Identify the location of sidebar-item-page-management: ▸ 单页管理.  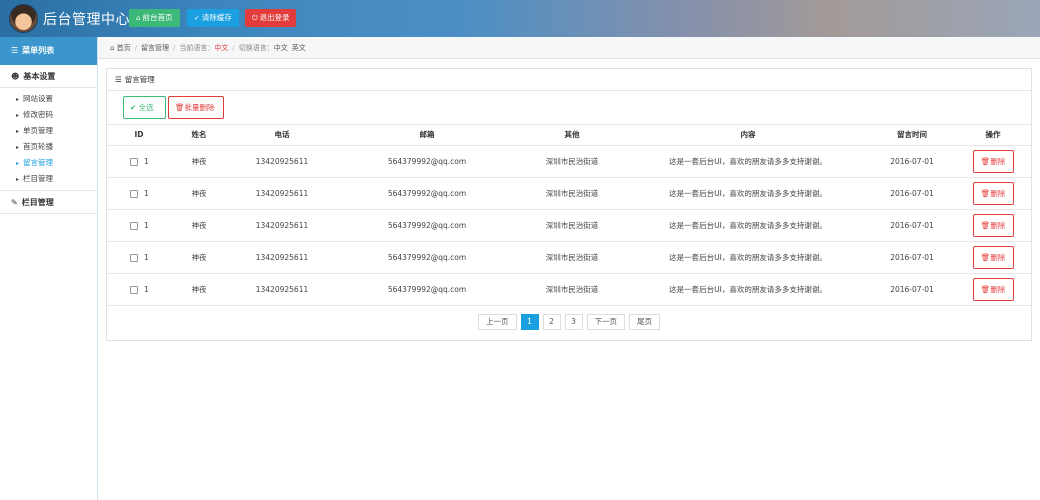
(48, 131).